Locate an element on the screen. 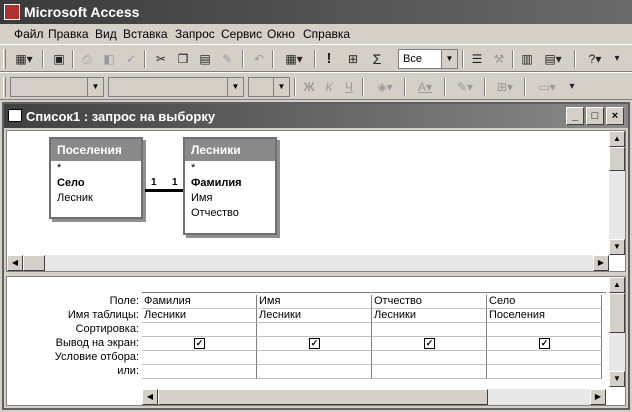 This screenshot has height=412, width=632. grid-cell-field: Село is located at coordinates (544, 302).